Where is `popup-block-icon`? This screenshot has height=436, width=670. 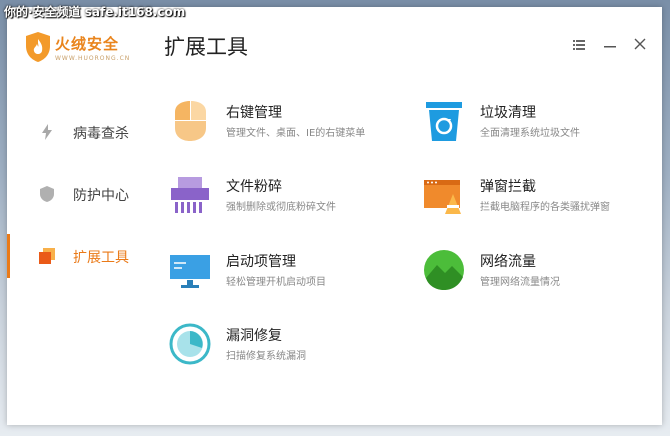
popup-block-icon is located at coordinates (442, 197).